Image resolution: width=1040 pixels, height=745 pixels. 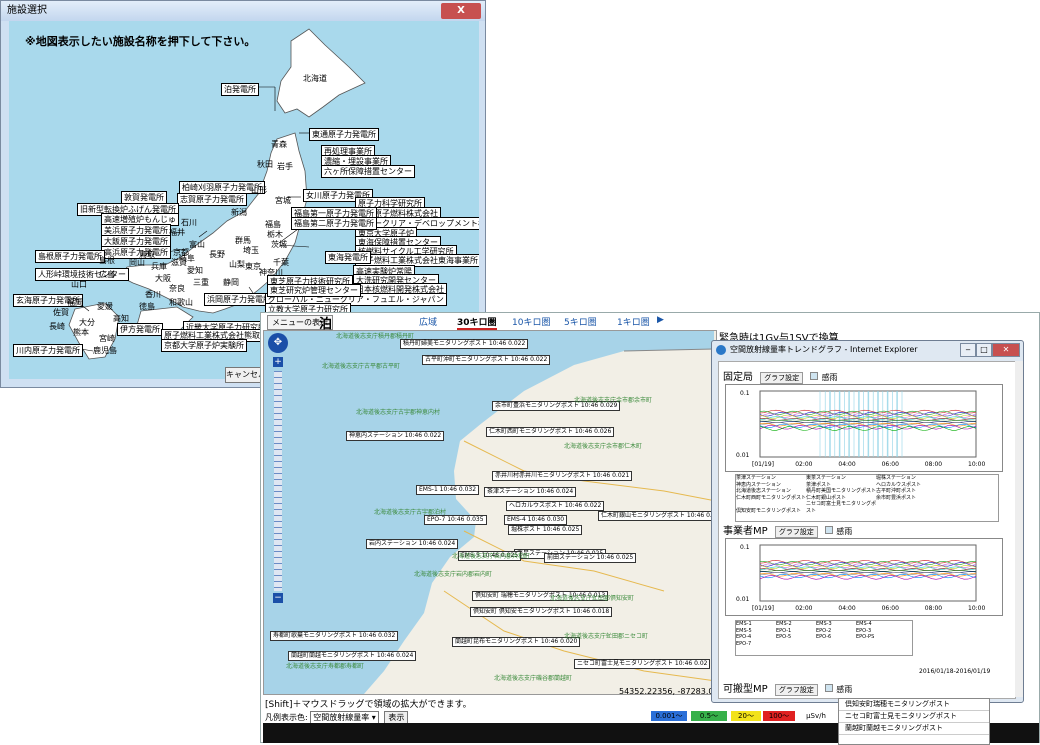 I want to click on zoom-control: ✥ + −, so click(x=279, y=478).